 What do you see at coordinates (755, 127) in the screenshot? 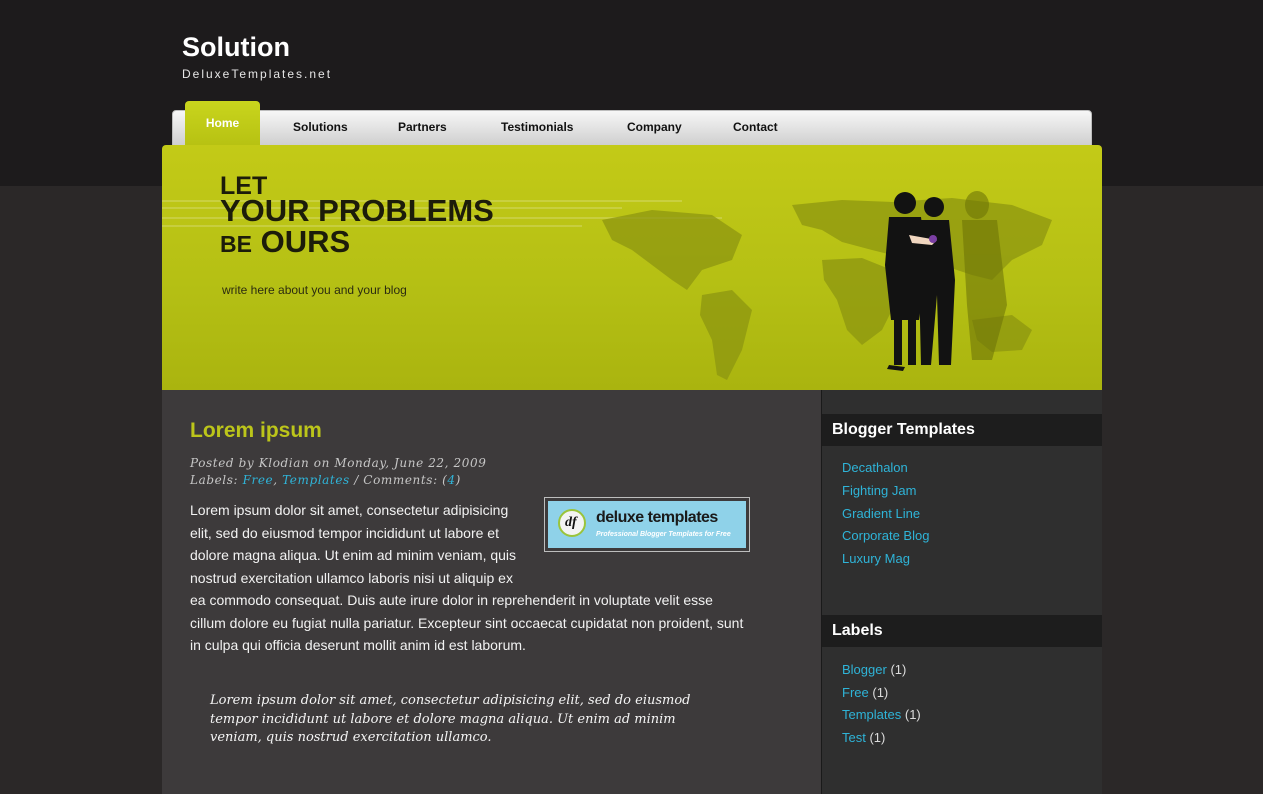
I see `nav-item-contact: Contact` at bounding box center [755, 127].